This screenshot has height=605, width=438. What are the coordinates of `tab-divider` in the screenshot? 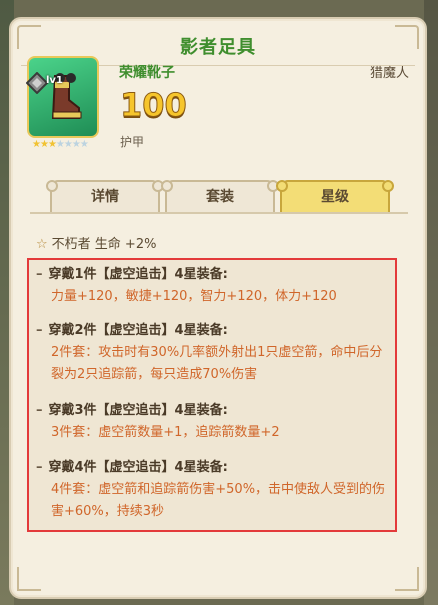 It's located at (219, 213).